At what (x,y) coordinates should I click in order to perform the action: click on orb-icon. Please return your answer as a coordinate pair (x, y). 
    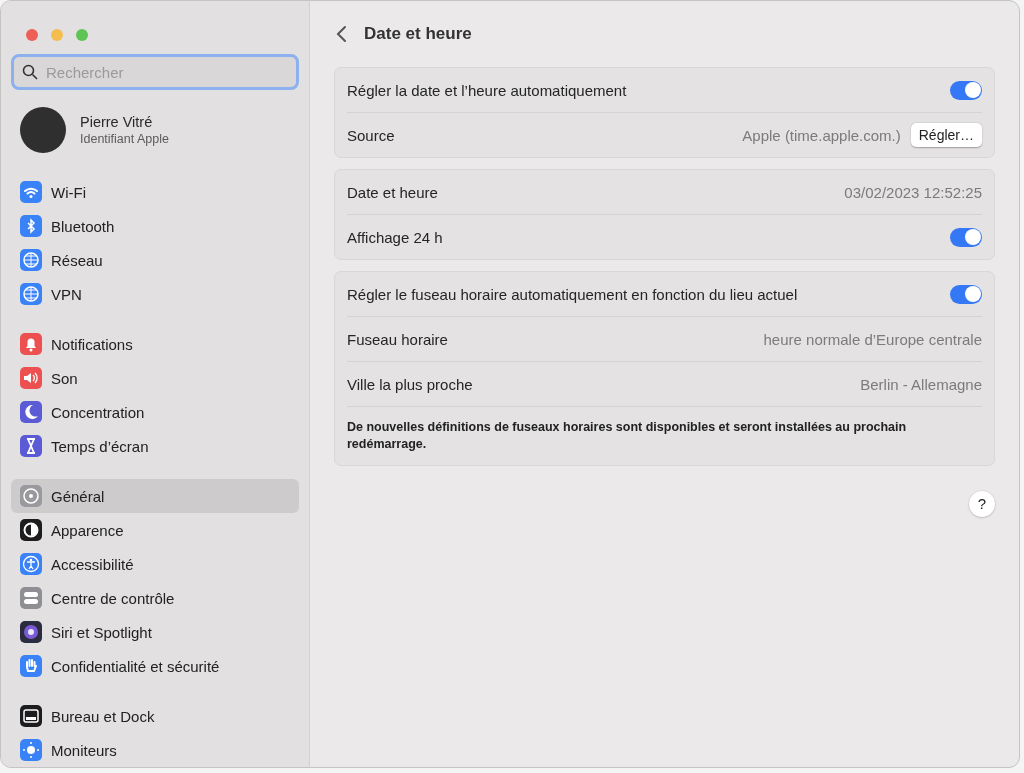
    Looking at the image, I should click on (31, 632).